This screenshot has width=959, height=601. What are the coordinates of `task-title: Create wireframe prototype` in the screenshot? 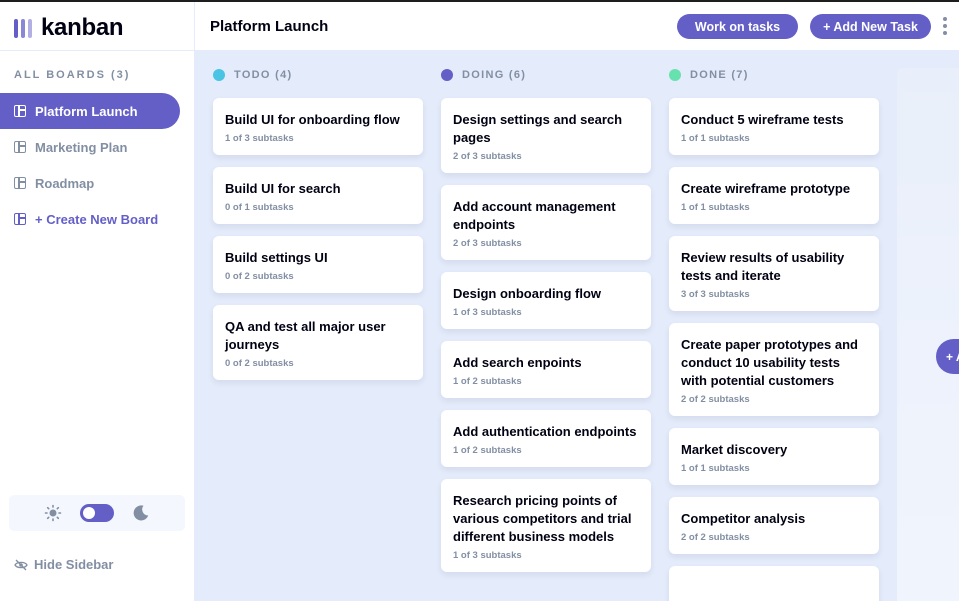 It's located at (766, 188).